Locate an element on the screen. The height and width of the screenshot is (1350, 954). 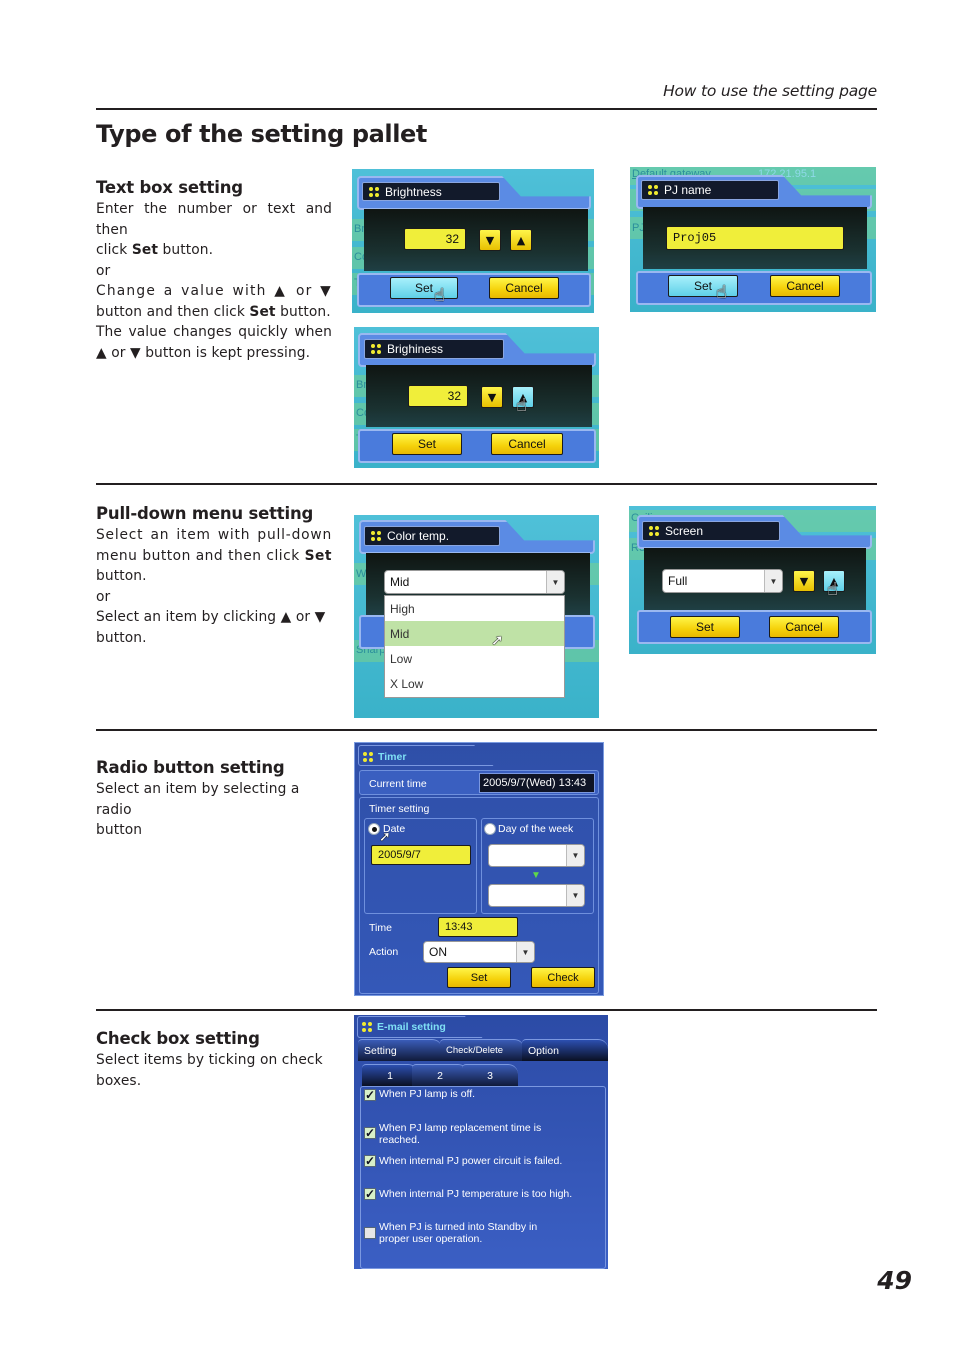
text-line: boxes. is located at coordinates (119, 1080).